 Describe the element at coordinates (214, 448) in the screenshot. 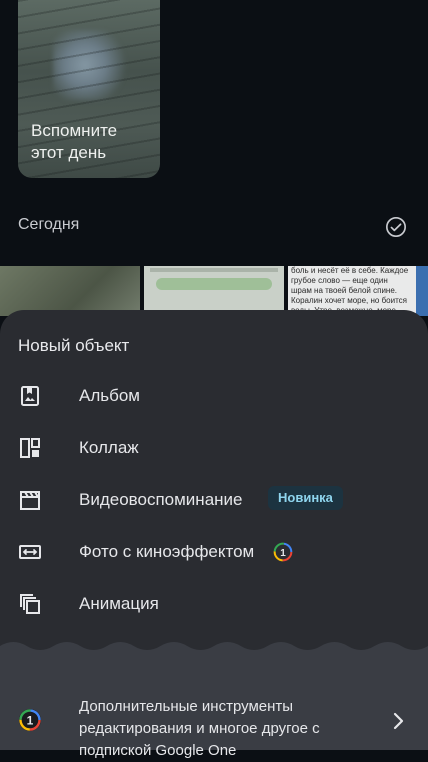

I see `menu-item-collage: Коллаж` at that location.